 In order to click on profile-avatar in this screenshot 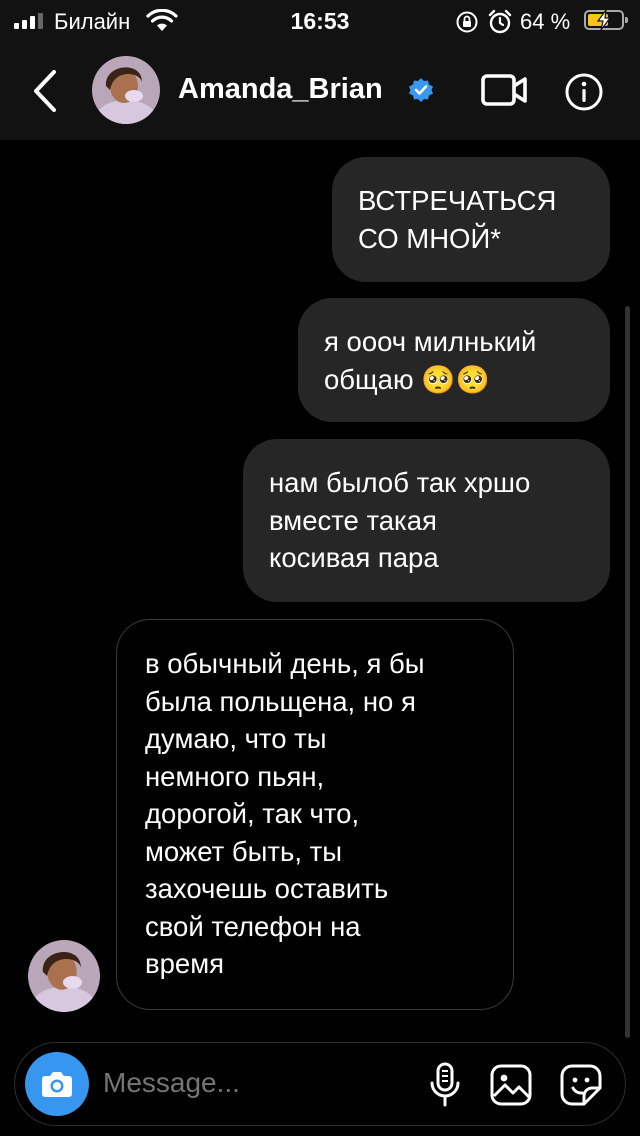, I will do `click(126, 90)`.